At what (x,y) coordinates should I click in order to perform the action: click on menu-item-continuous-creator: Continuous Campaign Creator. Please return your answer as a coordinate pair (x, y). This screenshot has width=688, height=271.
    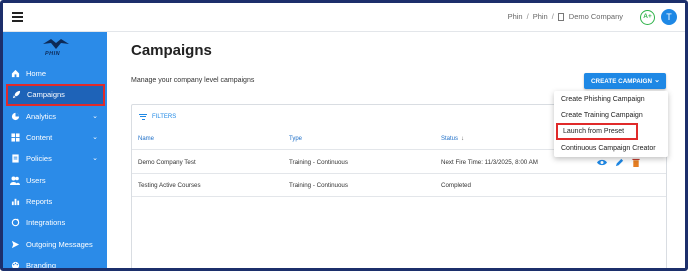
    Looking at the image, I should click on (611, 148).